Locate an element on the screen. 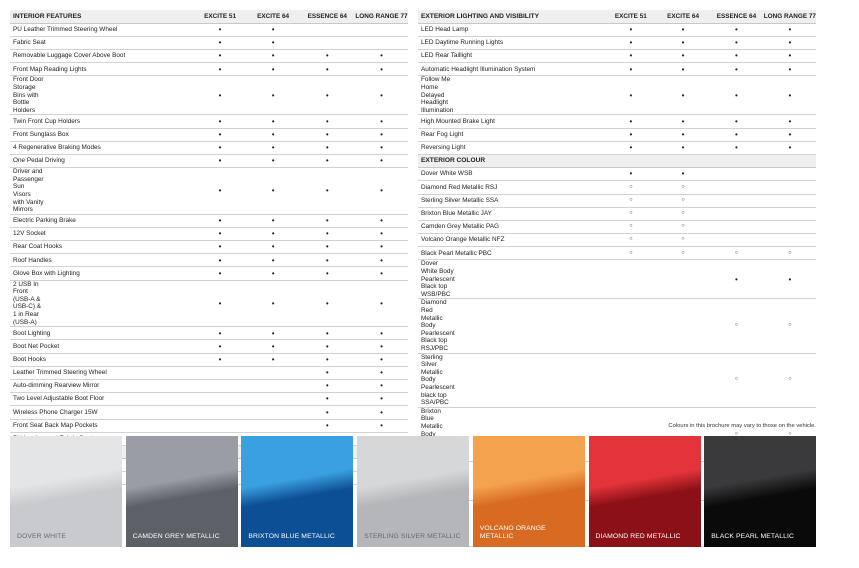 The width and height of the screenshot is (859, 568). feature-label: Fabric Seat is located at coordinates (102, 43).